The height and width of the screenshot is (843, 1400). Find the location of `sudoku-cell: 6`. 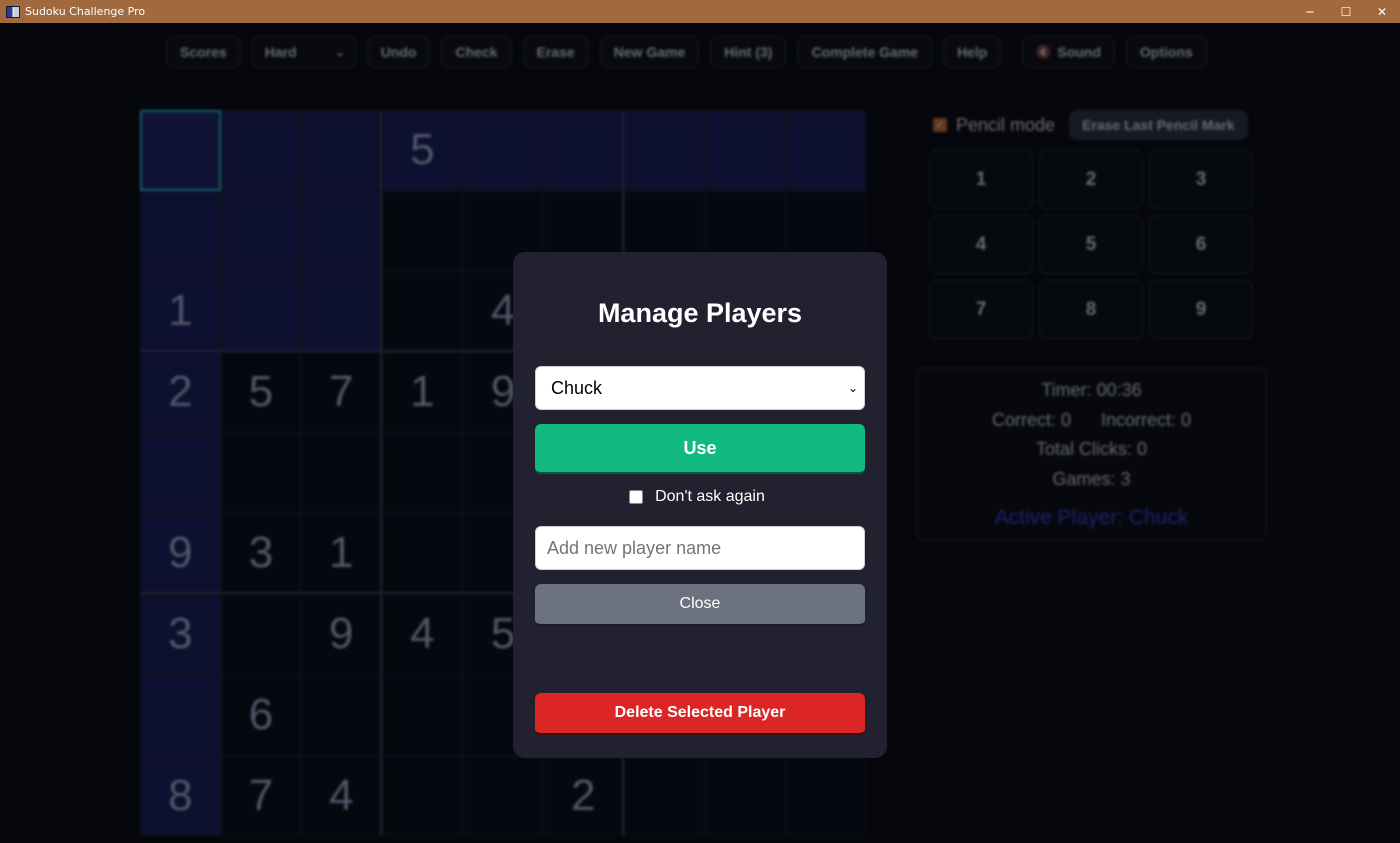

sudoku-cell: 6 is located at coordinates (261, 715).